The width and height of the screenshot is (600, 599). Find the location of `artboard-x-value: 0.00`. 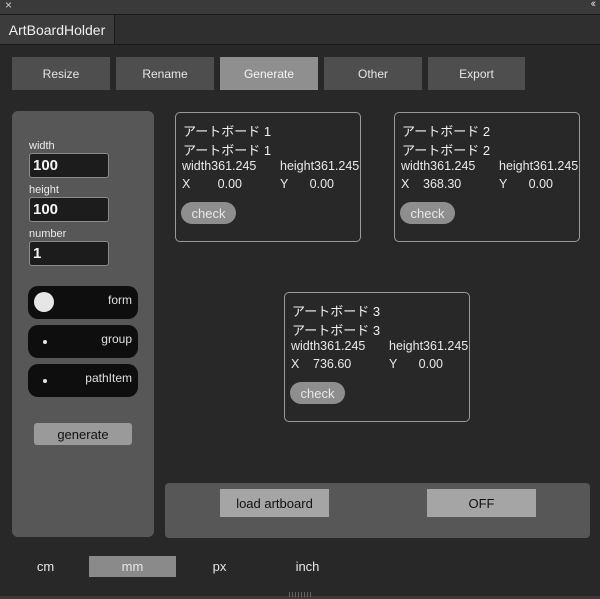

artboard-x-value: 0.00 is located at coordinates (229, 184).